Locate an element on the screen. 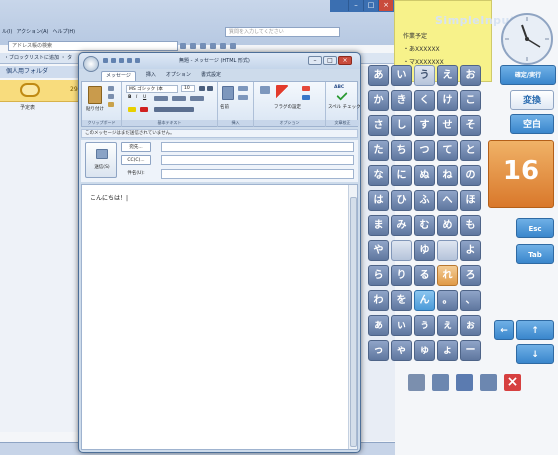  font-color-icon is located at coordinates (144, 109).